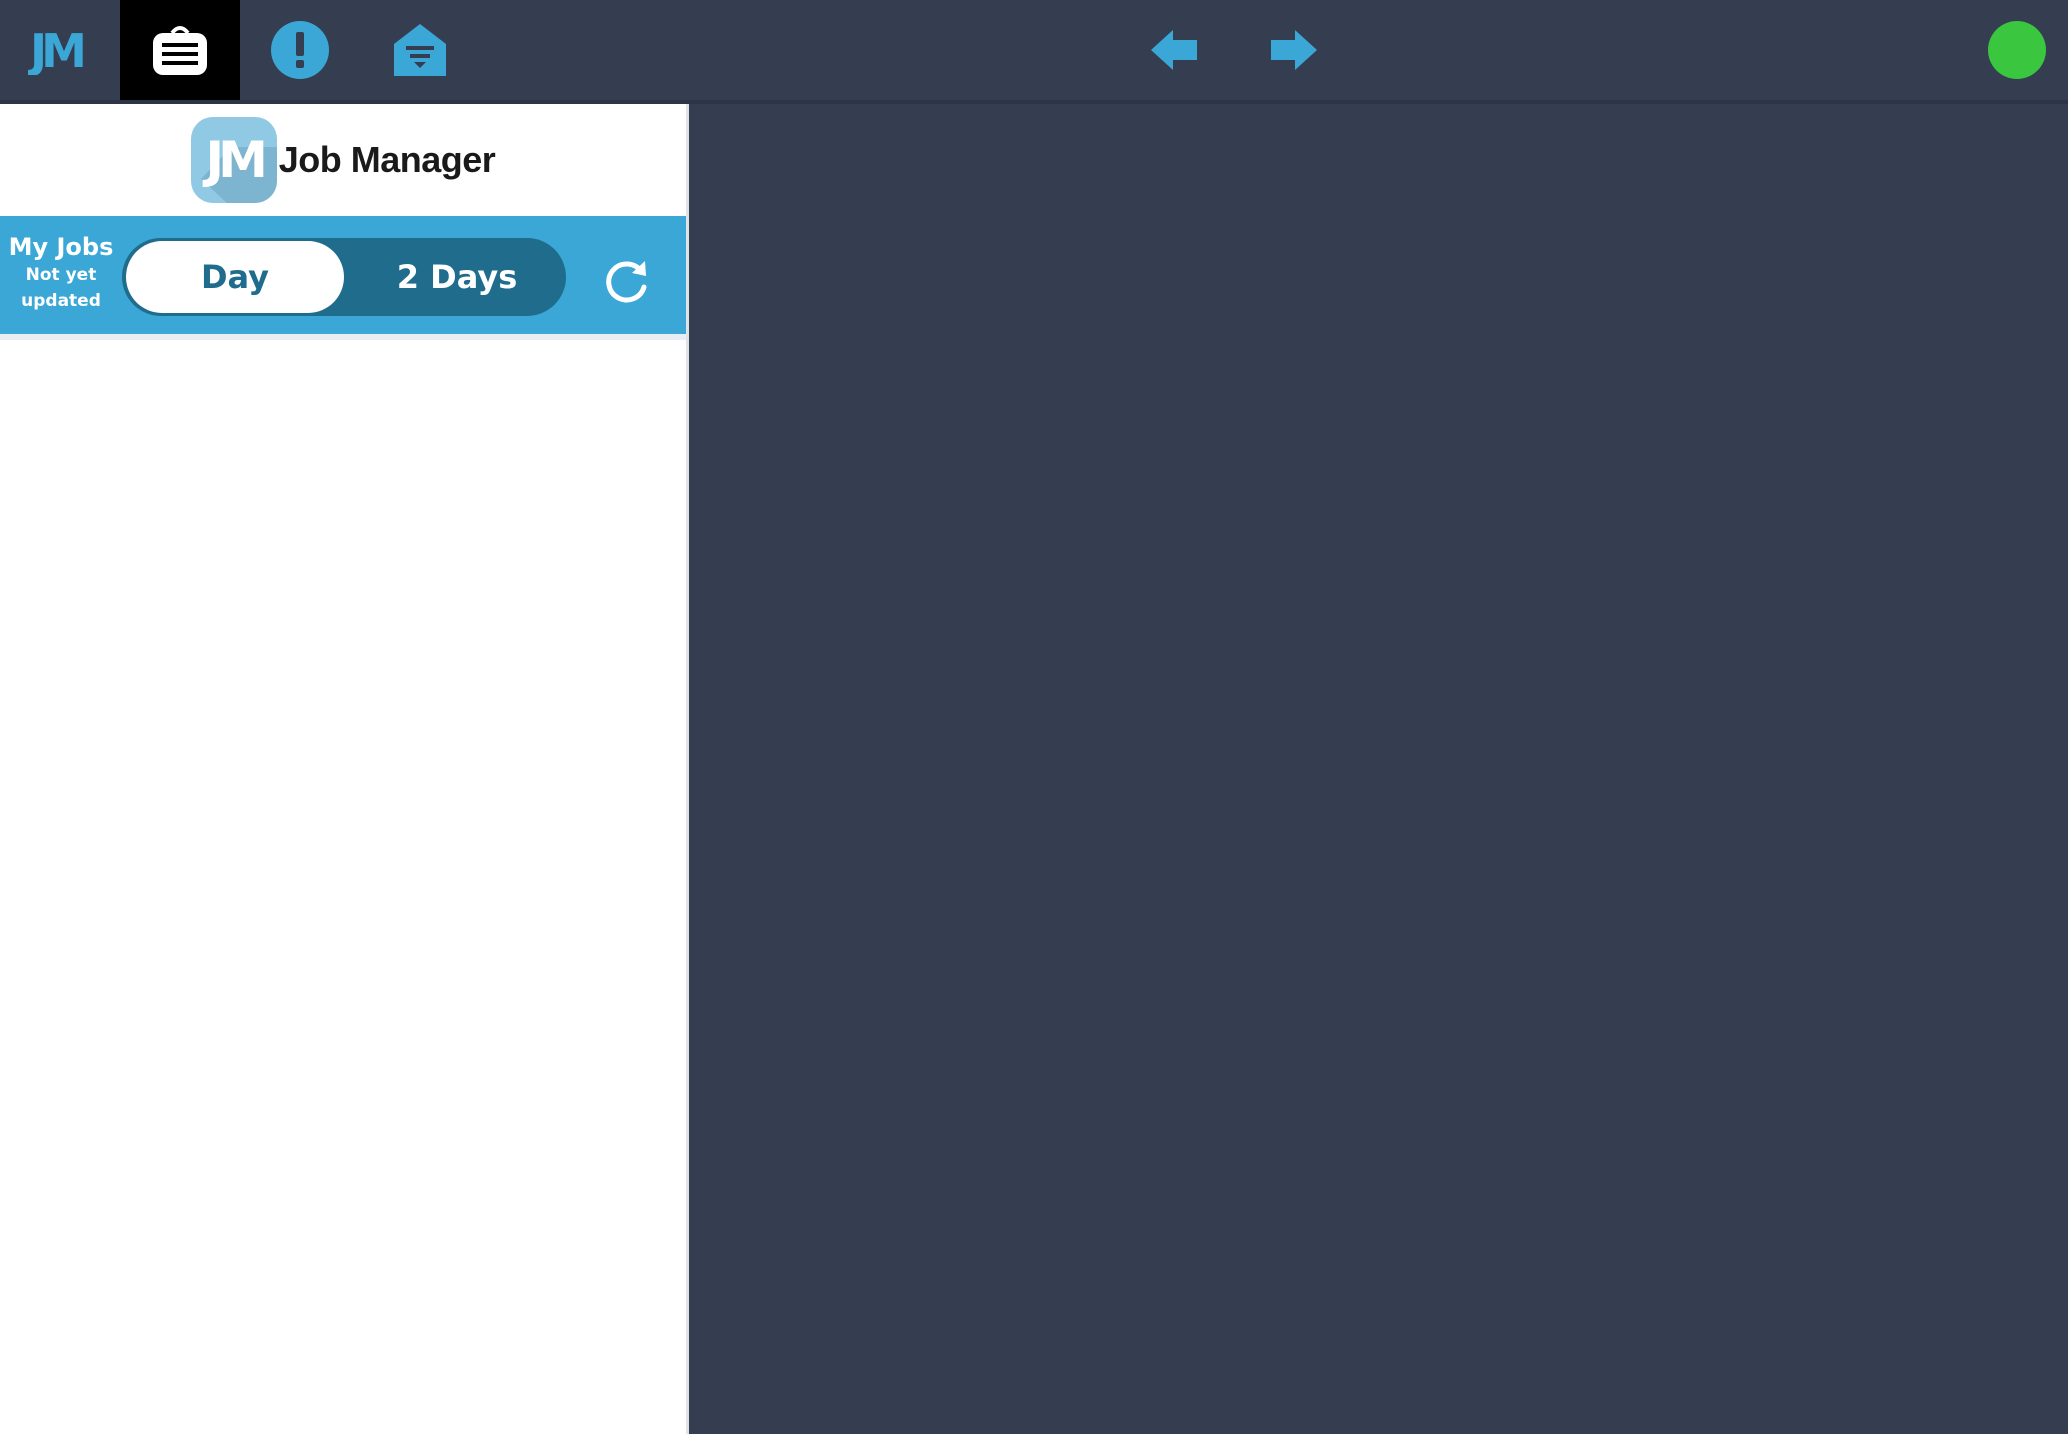 Image resolution: width=2068 pixels, height=1434 pixels. I want to click on jm-logo-icon: JM, so click(58, 50).